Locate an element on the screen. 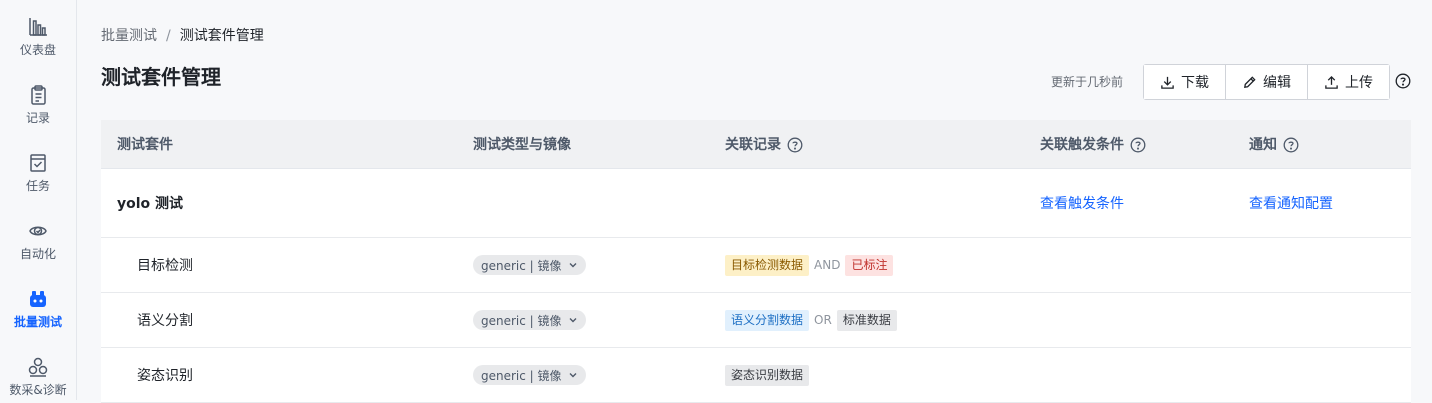  download-icon is located at coordinates (1167, 82).